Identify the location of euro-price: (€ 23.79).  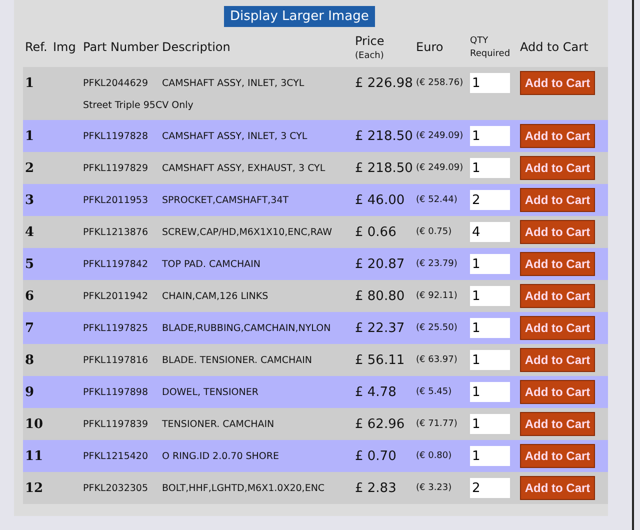
(437, 264).